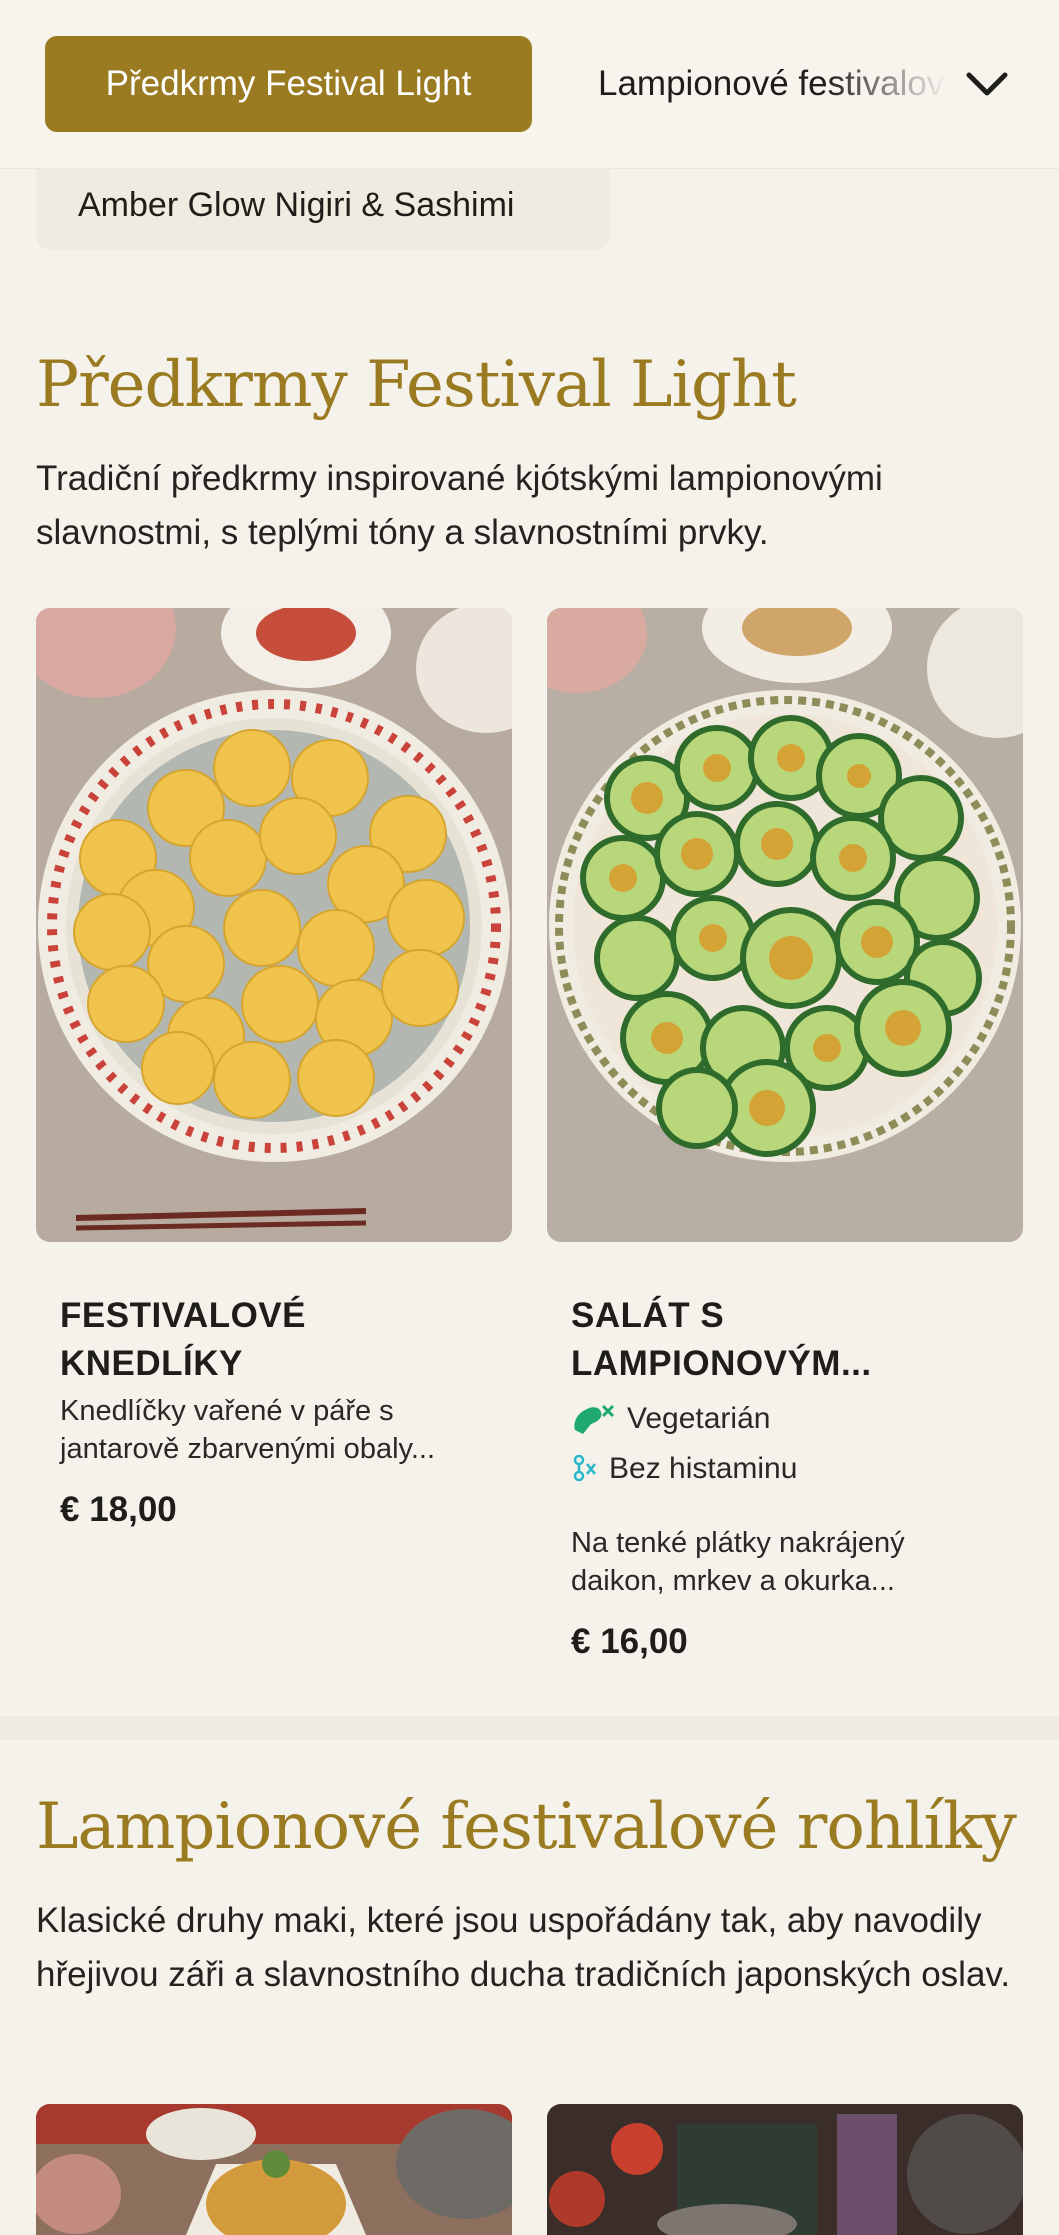 This screenshot has height=2235, width=1059. I want to click on festival-roll-photo, so click(785, 2169).